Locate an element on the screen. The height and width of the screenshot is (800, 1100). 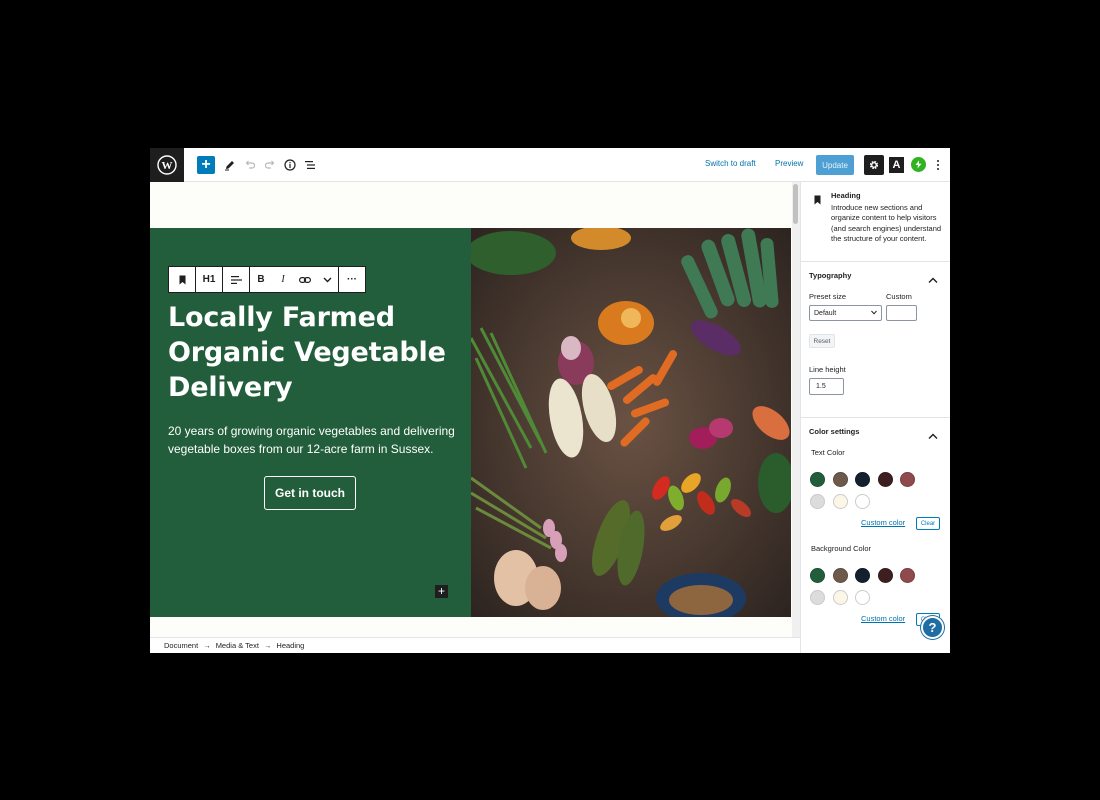
breadcrumb-heading: Heading is located at coordinates (290, 645).